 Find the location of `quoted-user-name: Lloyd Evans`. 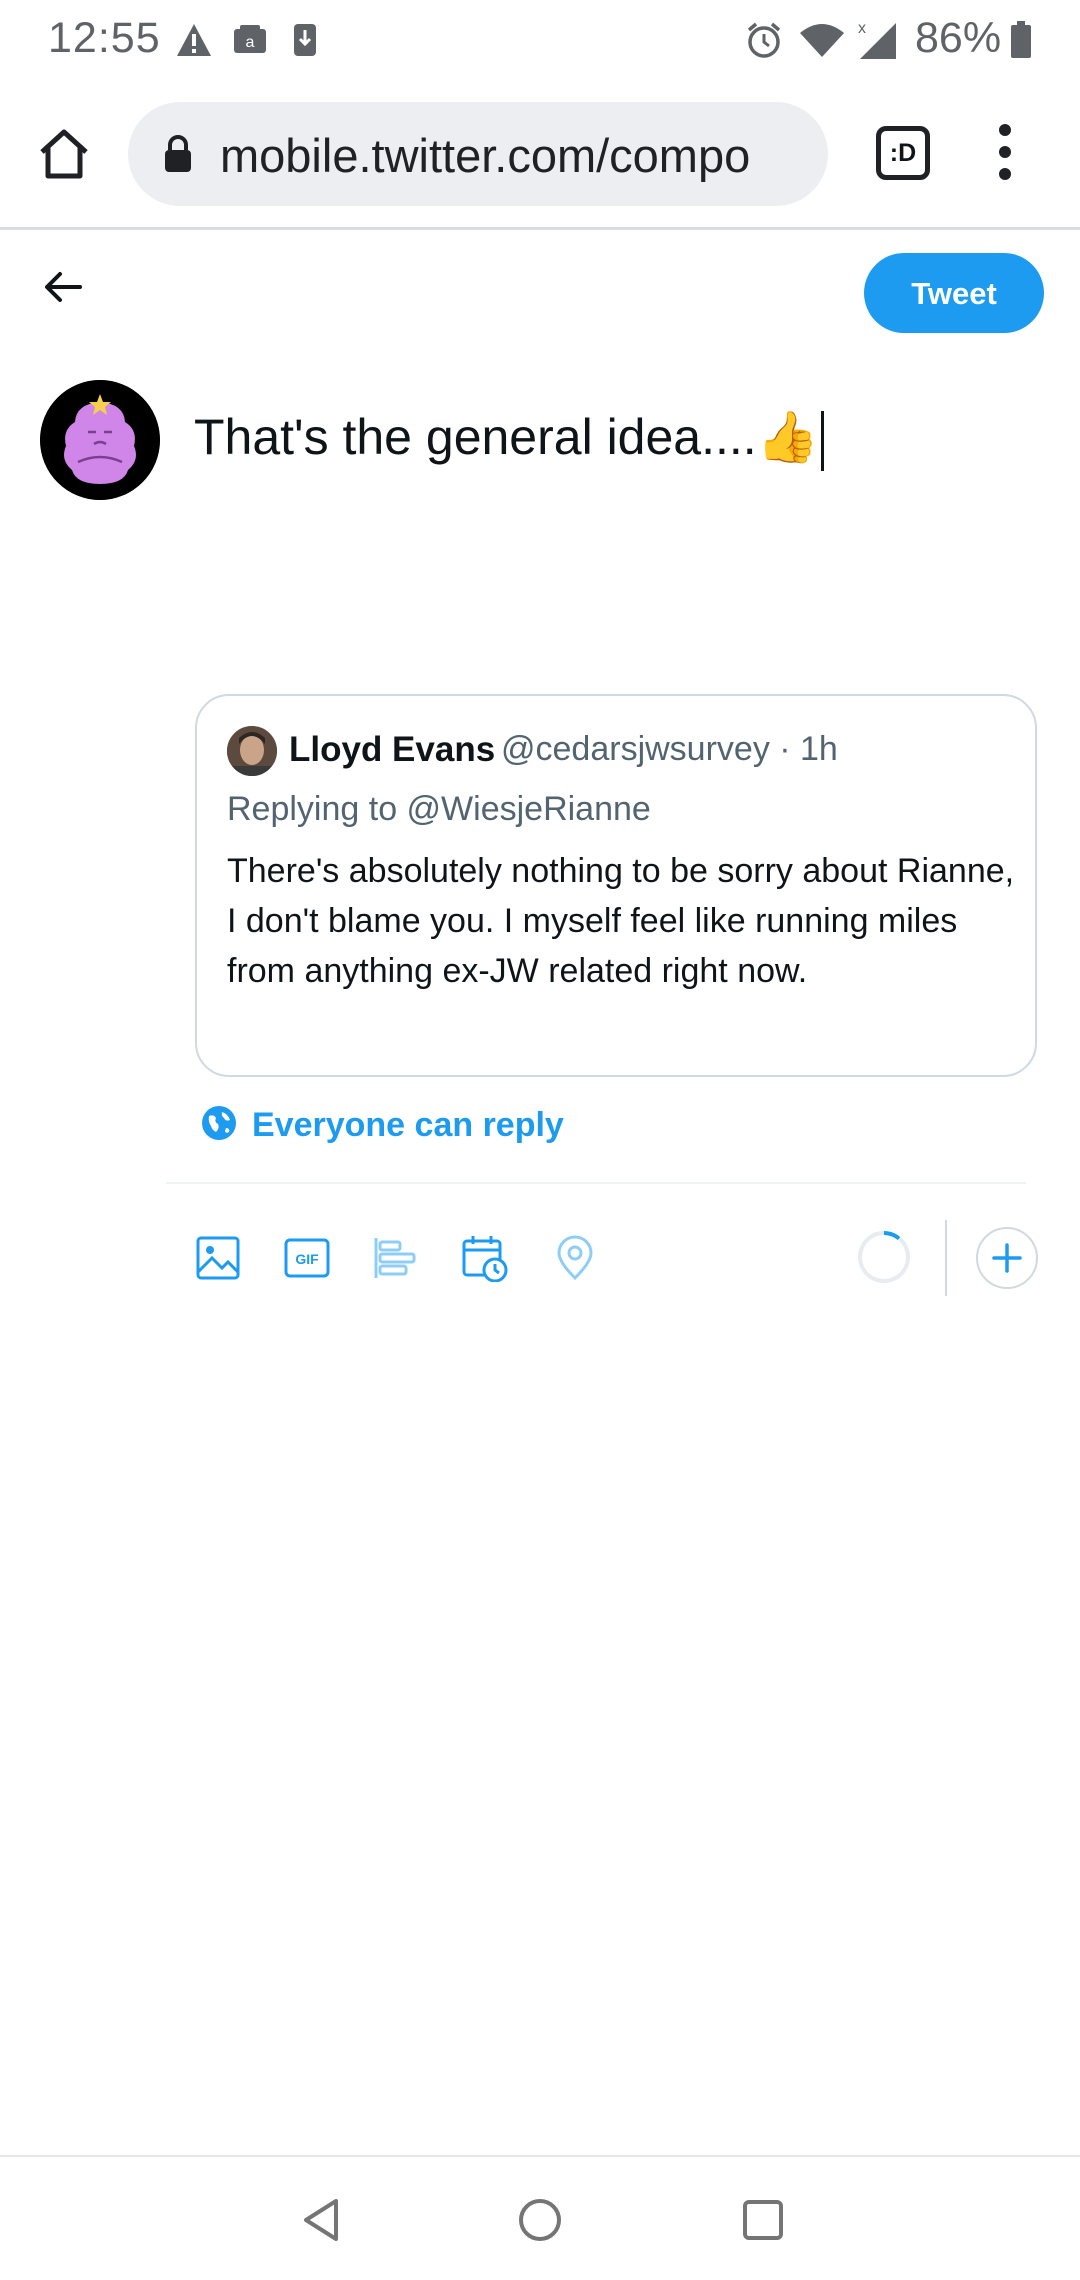

quoted-user-name: Lloyd Evans is located at coordinates (392, 749).